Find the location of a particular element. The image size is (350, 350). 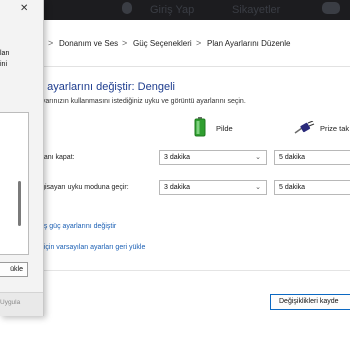

dialog-load-button: ükle is located at coordinates (14, 269).